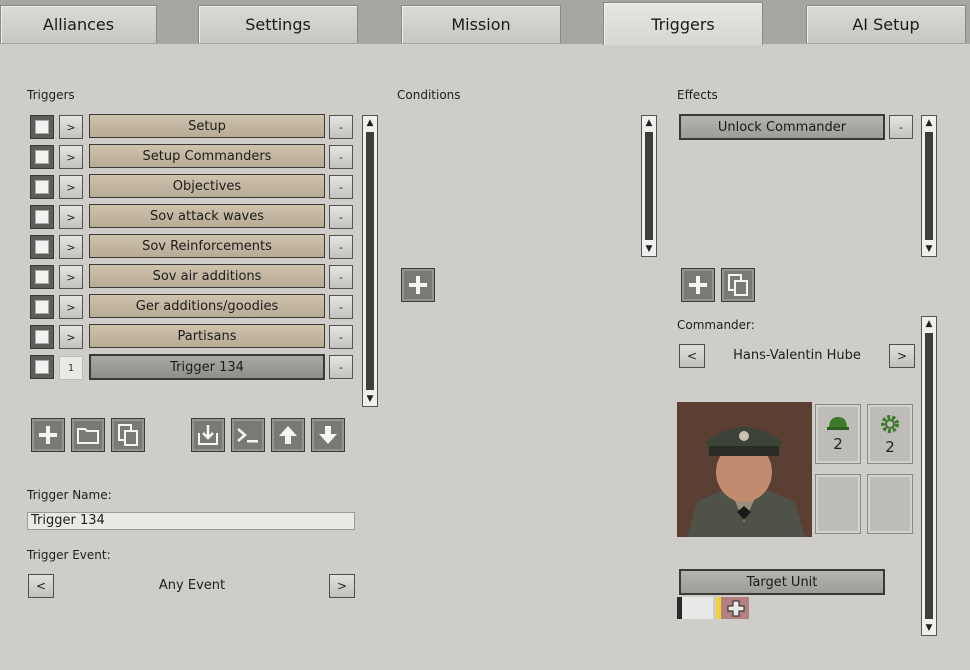 The image size is (970, 670). What do you see at coordinates (69, 555) in the screenshot?
I see `trigger-event-label: Trigger Event:` at bounding box center [69, 555].